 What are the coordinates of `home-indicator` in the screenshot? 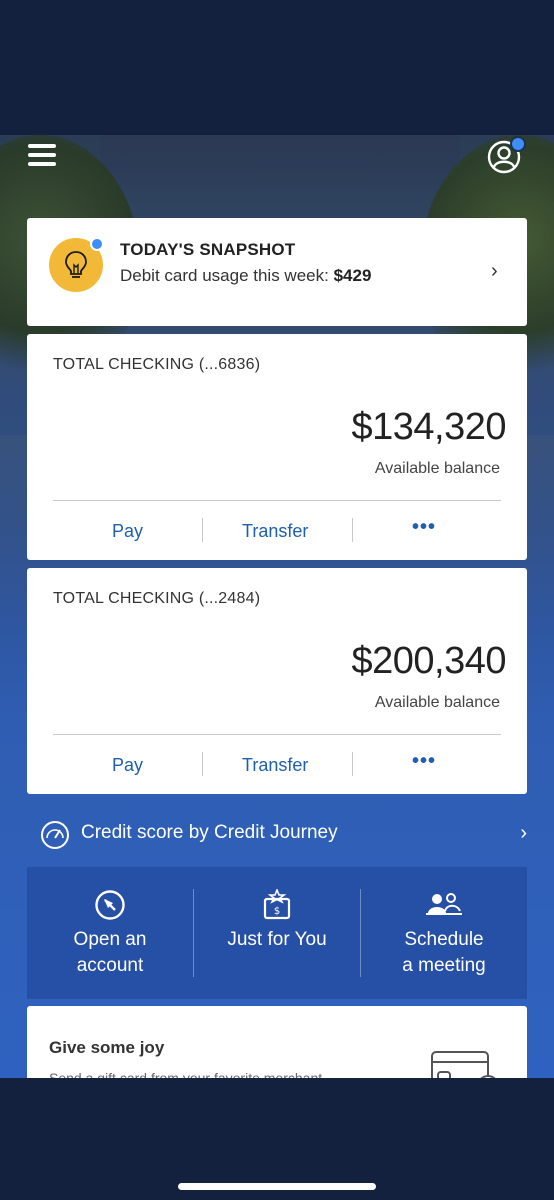 It's located at (277, 1186).